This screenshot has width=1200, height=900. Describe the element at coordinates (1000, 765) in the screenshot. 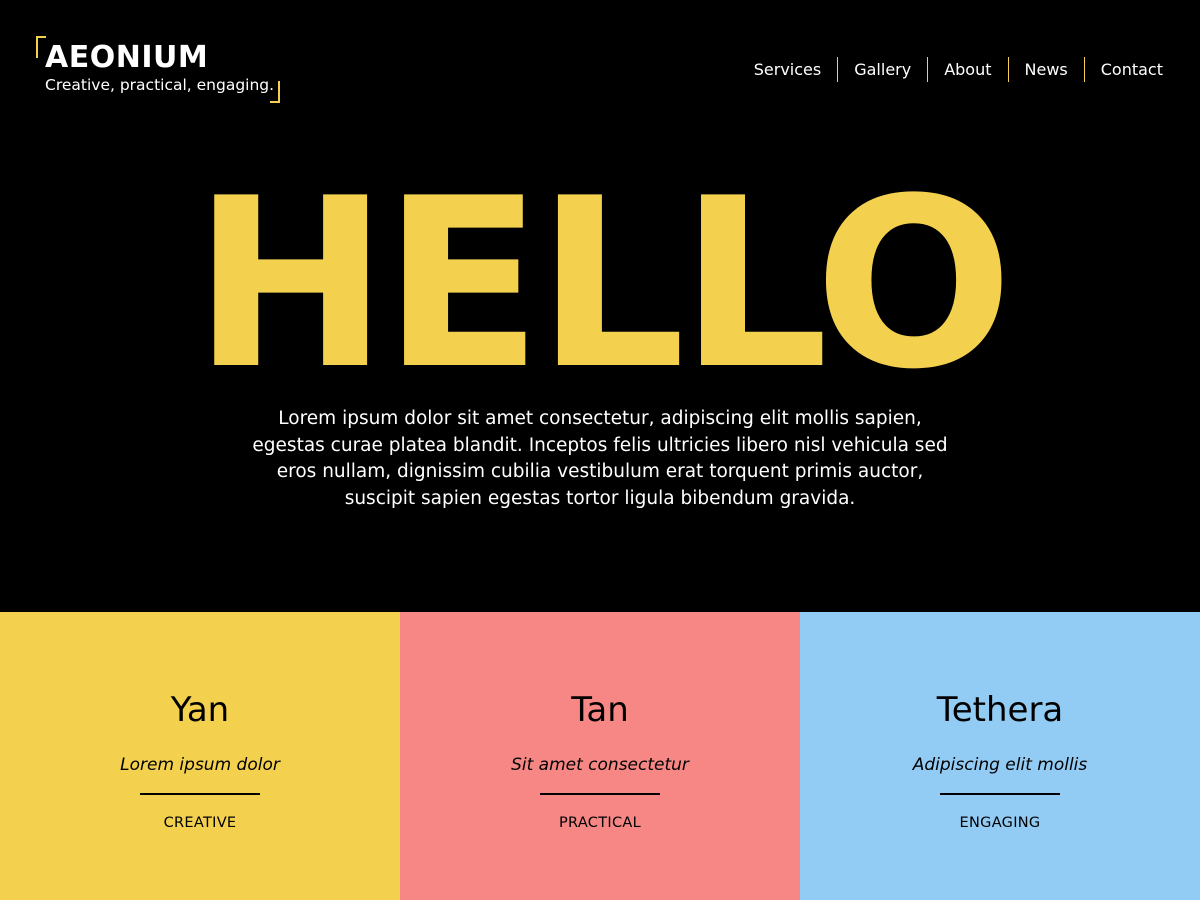

I see `card-subtitle: Adipiscing elit mollis` at that location.